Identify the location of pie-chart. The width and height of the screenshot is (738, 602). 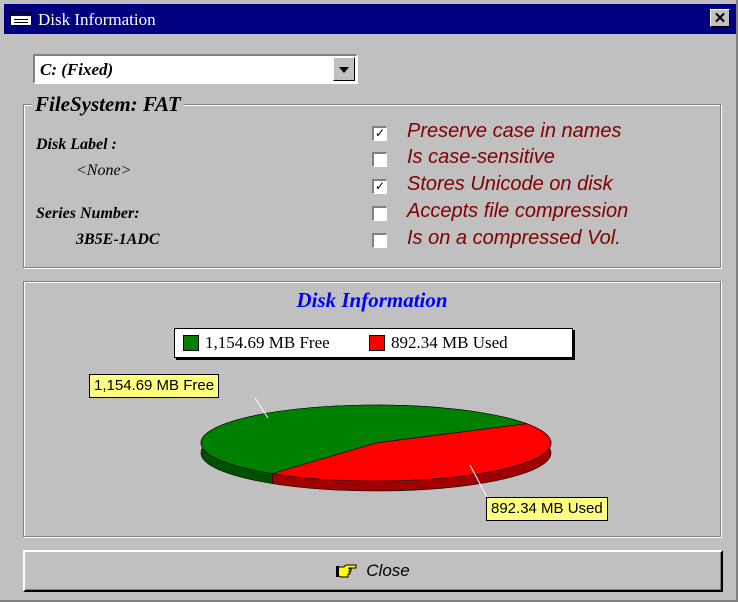
(376, 447).